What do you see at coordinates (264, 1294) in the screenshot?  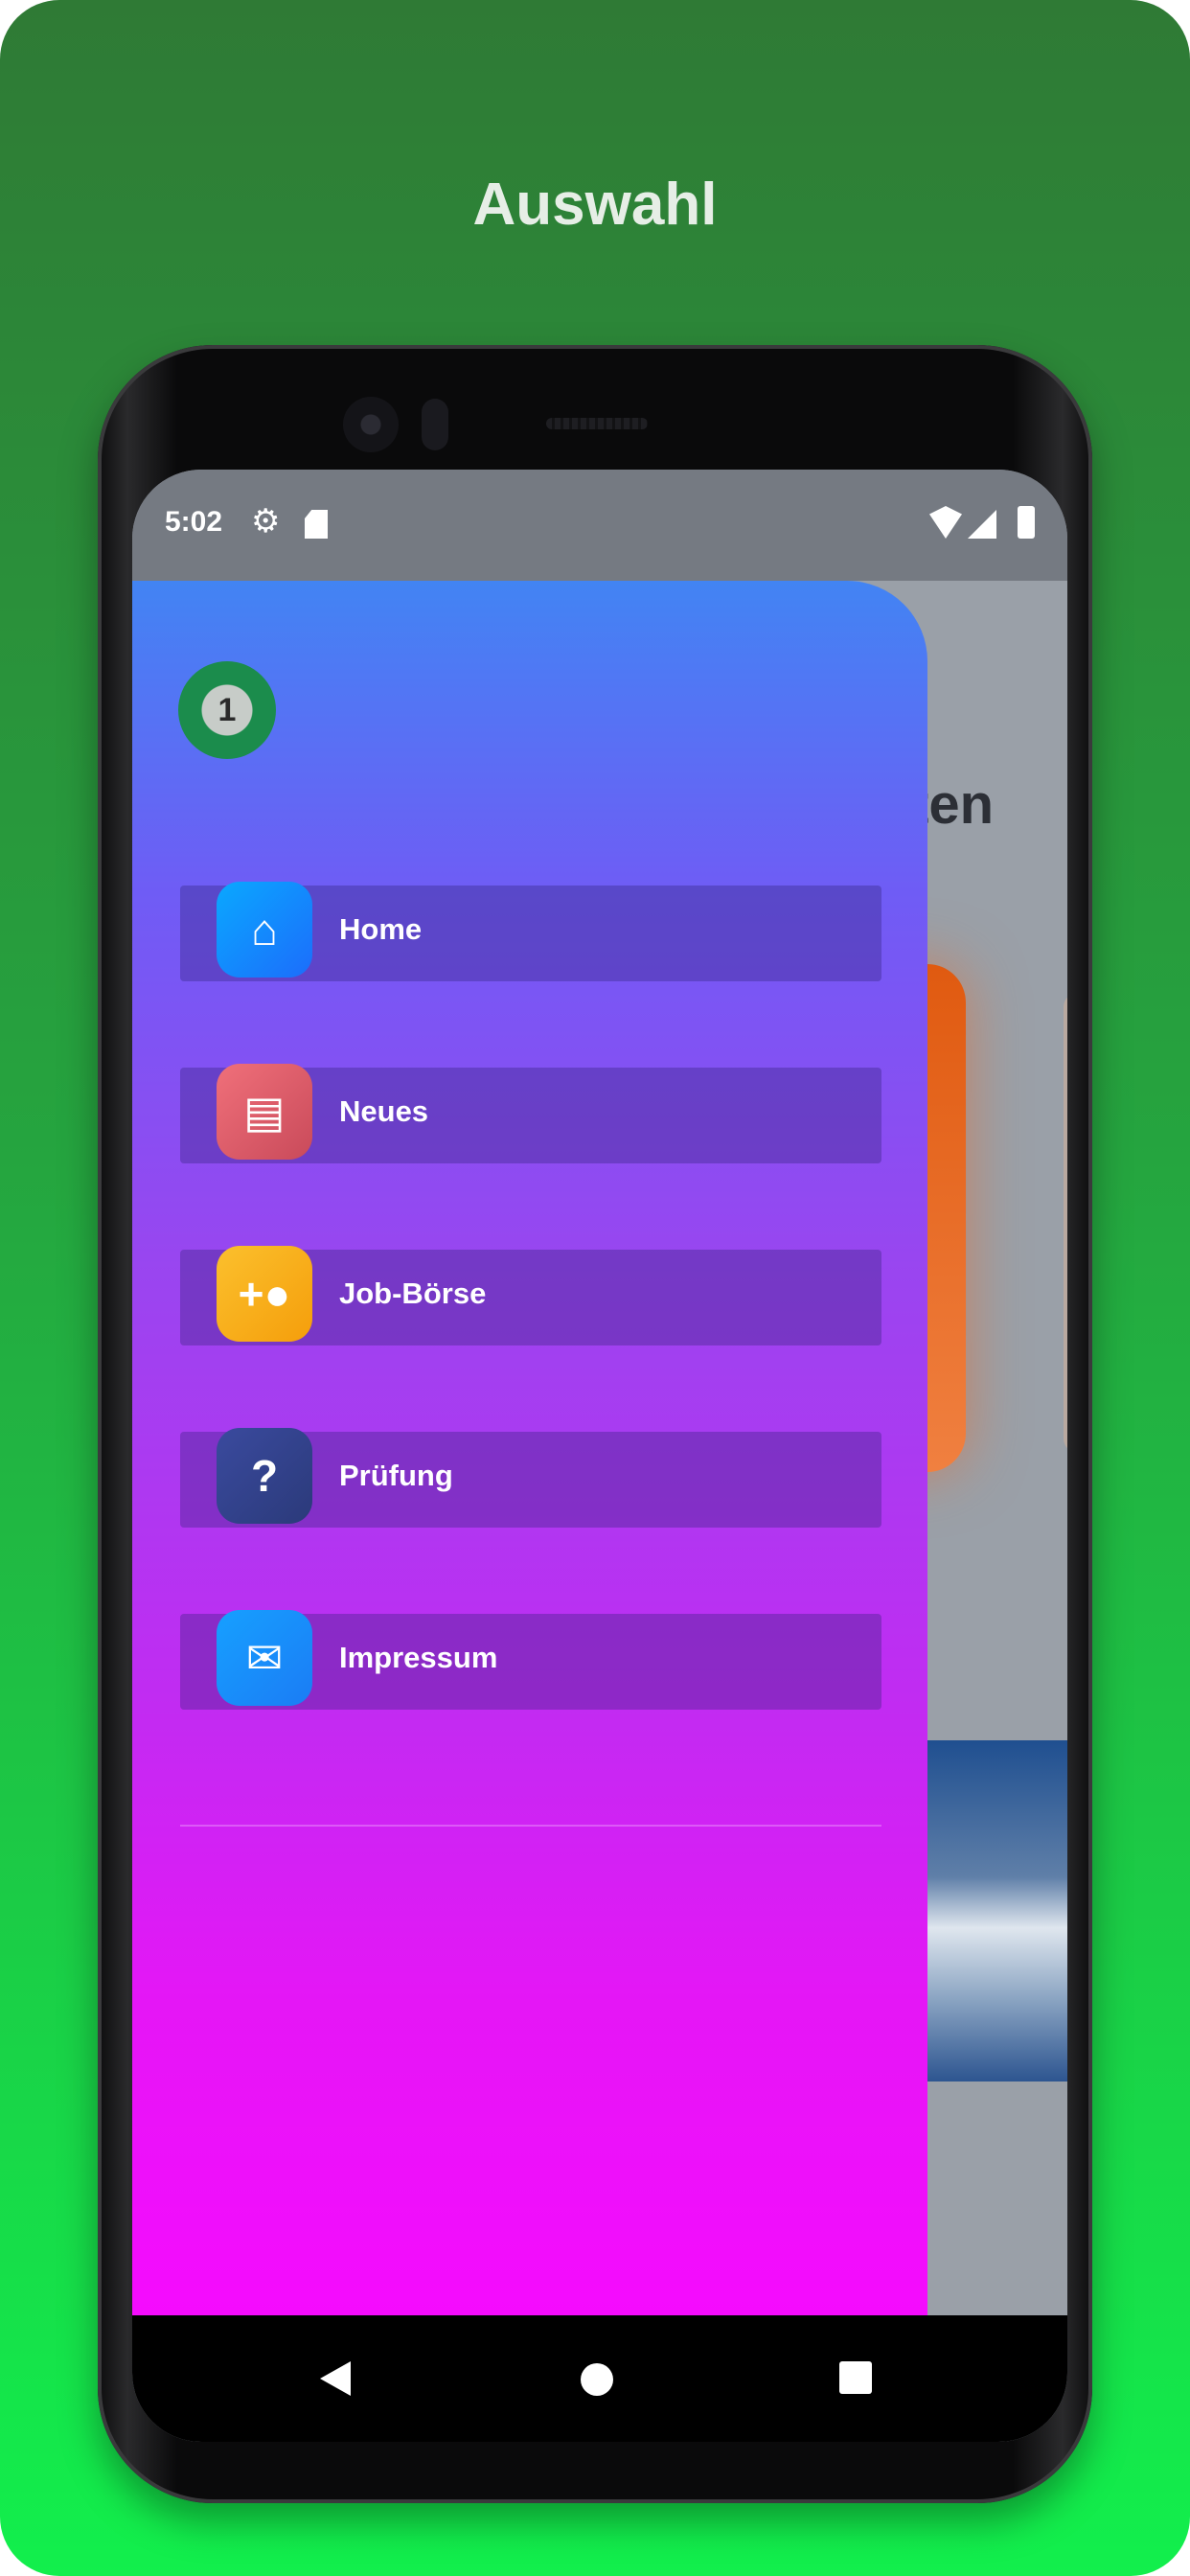 I see `person-add-icon: +●` at bounding box center [264, 1294].